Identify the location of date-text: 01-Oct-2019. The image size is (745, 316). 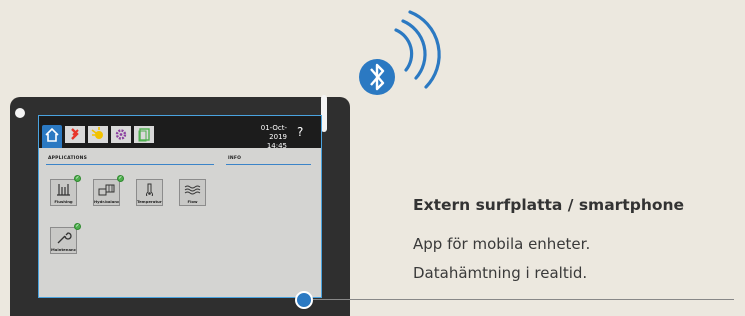
(273, 132).